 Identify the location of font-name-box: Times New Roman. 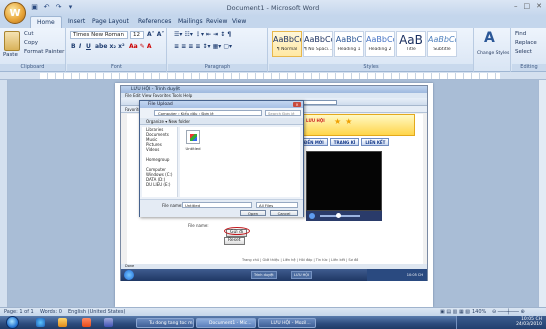
(99, 35).